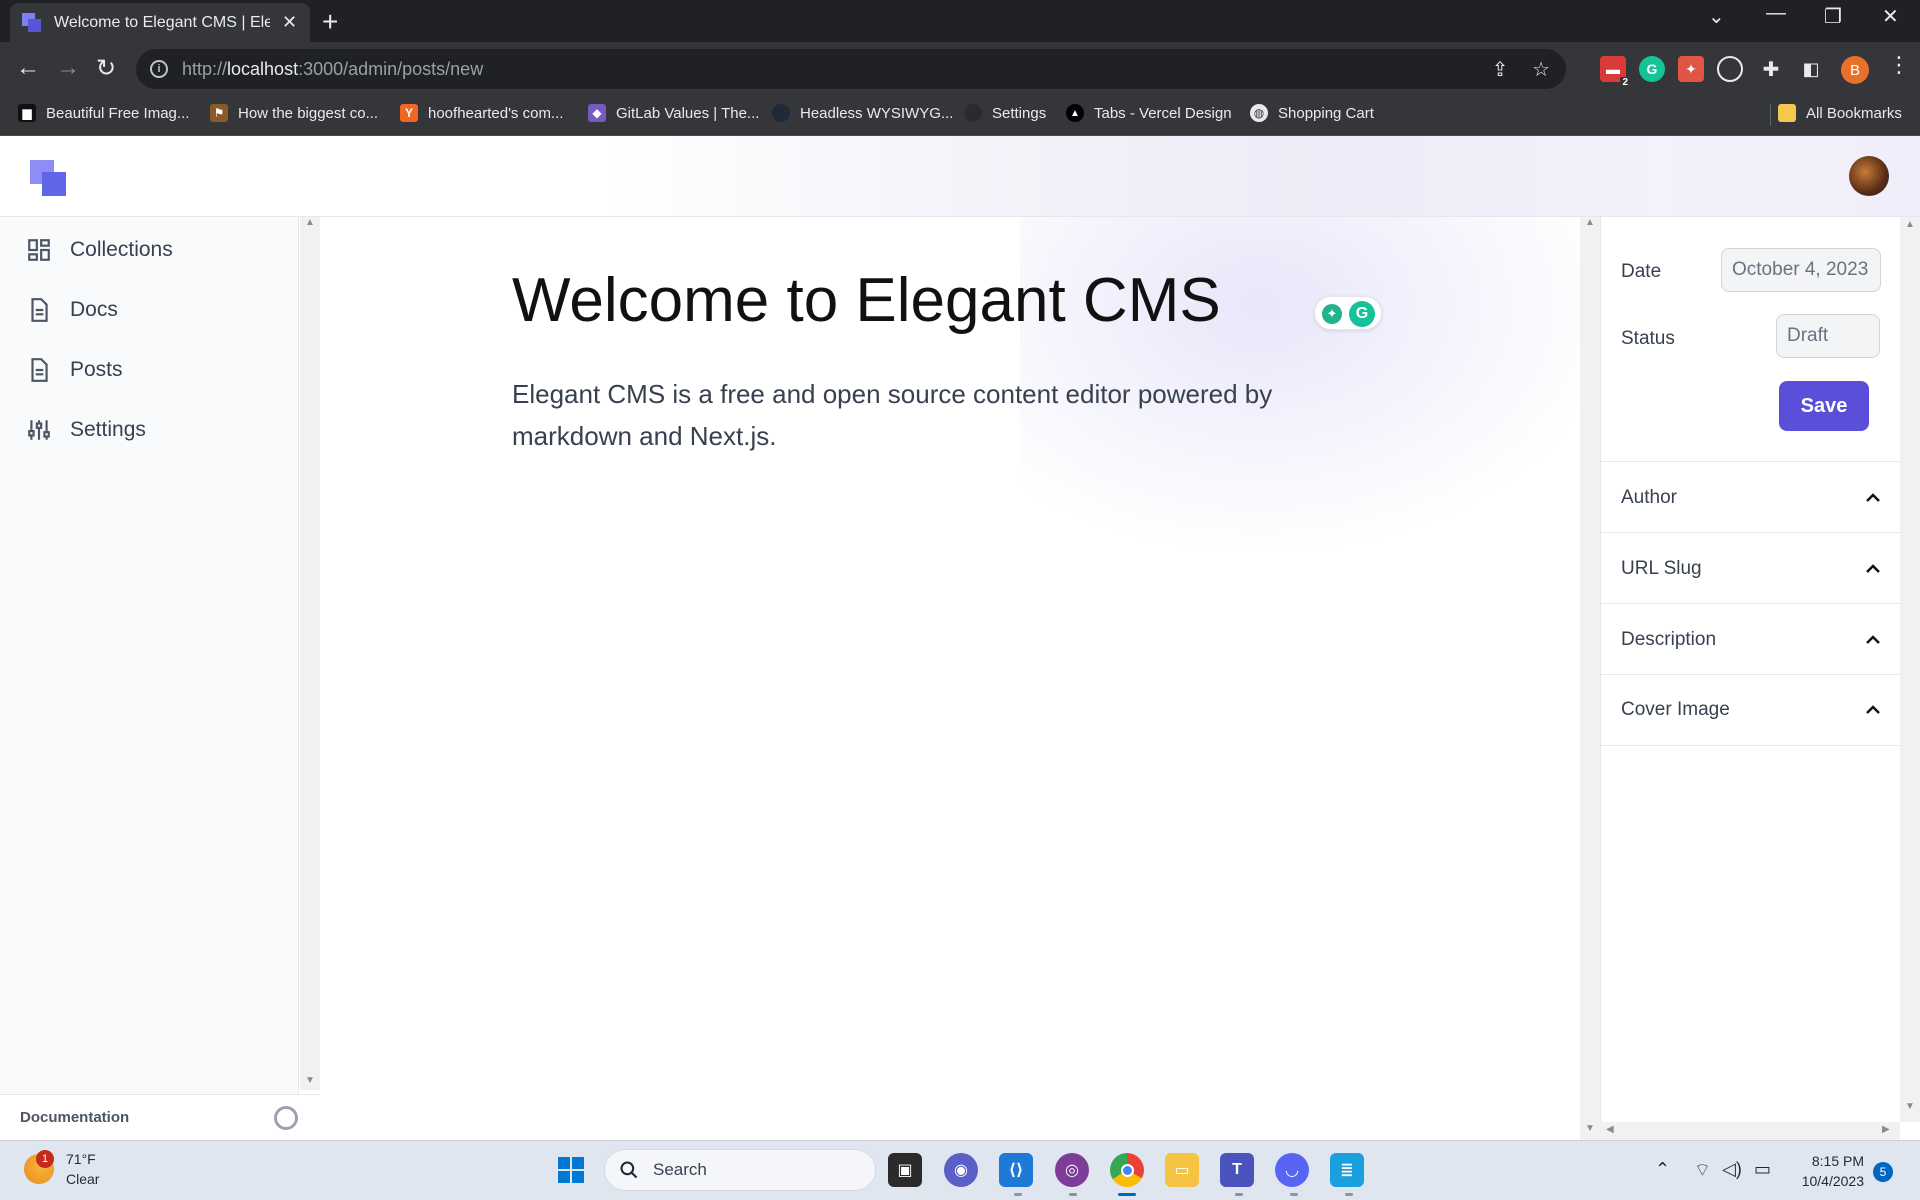  What do you see at coordinates (1869, 176) in the screenshot?
I see `user-avatar` at bounding box center [1869, 176].